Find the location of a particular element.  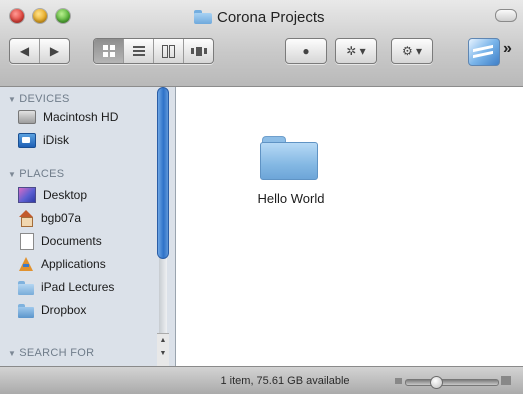

toolbar-toggle-button is located at coordinates (506, 15).